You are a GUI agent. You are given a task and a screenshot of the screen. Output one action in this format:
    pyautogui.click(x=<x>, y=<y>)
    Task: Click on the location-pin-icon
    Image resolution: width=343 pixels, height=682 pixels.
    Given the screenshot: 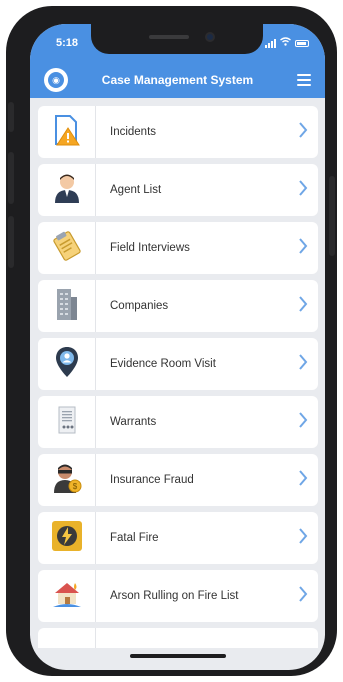 What is the action you would take?
    pyautogui.click(x=67, y=364)
    